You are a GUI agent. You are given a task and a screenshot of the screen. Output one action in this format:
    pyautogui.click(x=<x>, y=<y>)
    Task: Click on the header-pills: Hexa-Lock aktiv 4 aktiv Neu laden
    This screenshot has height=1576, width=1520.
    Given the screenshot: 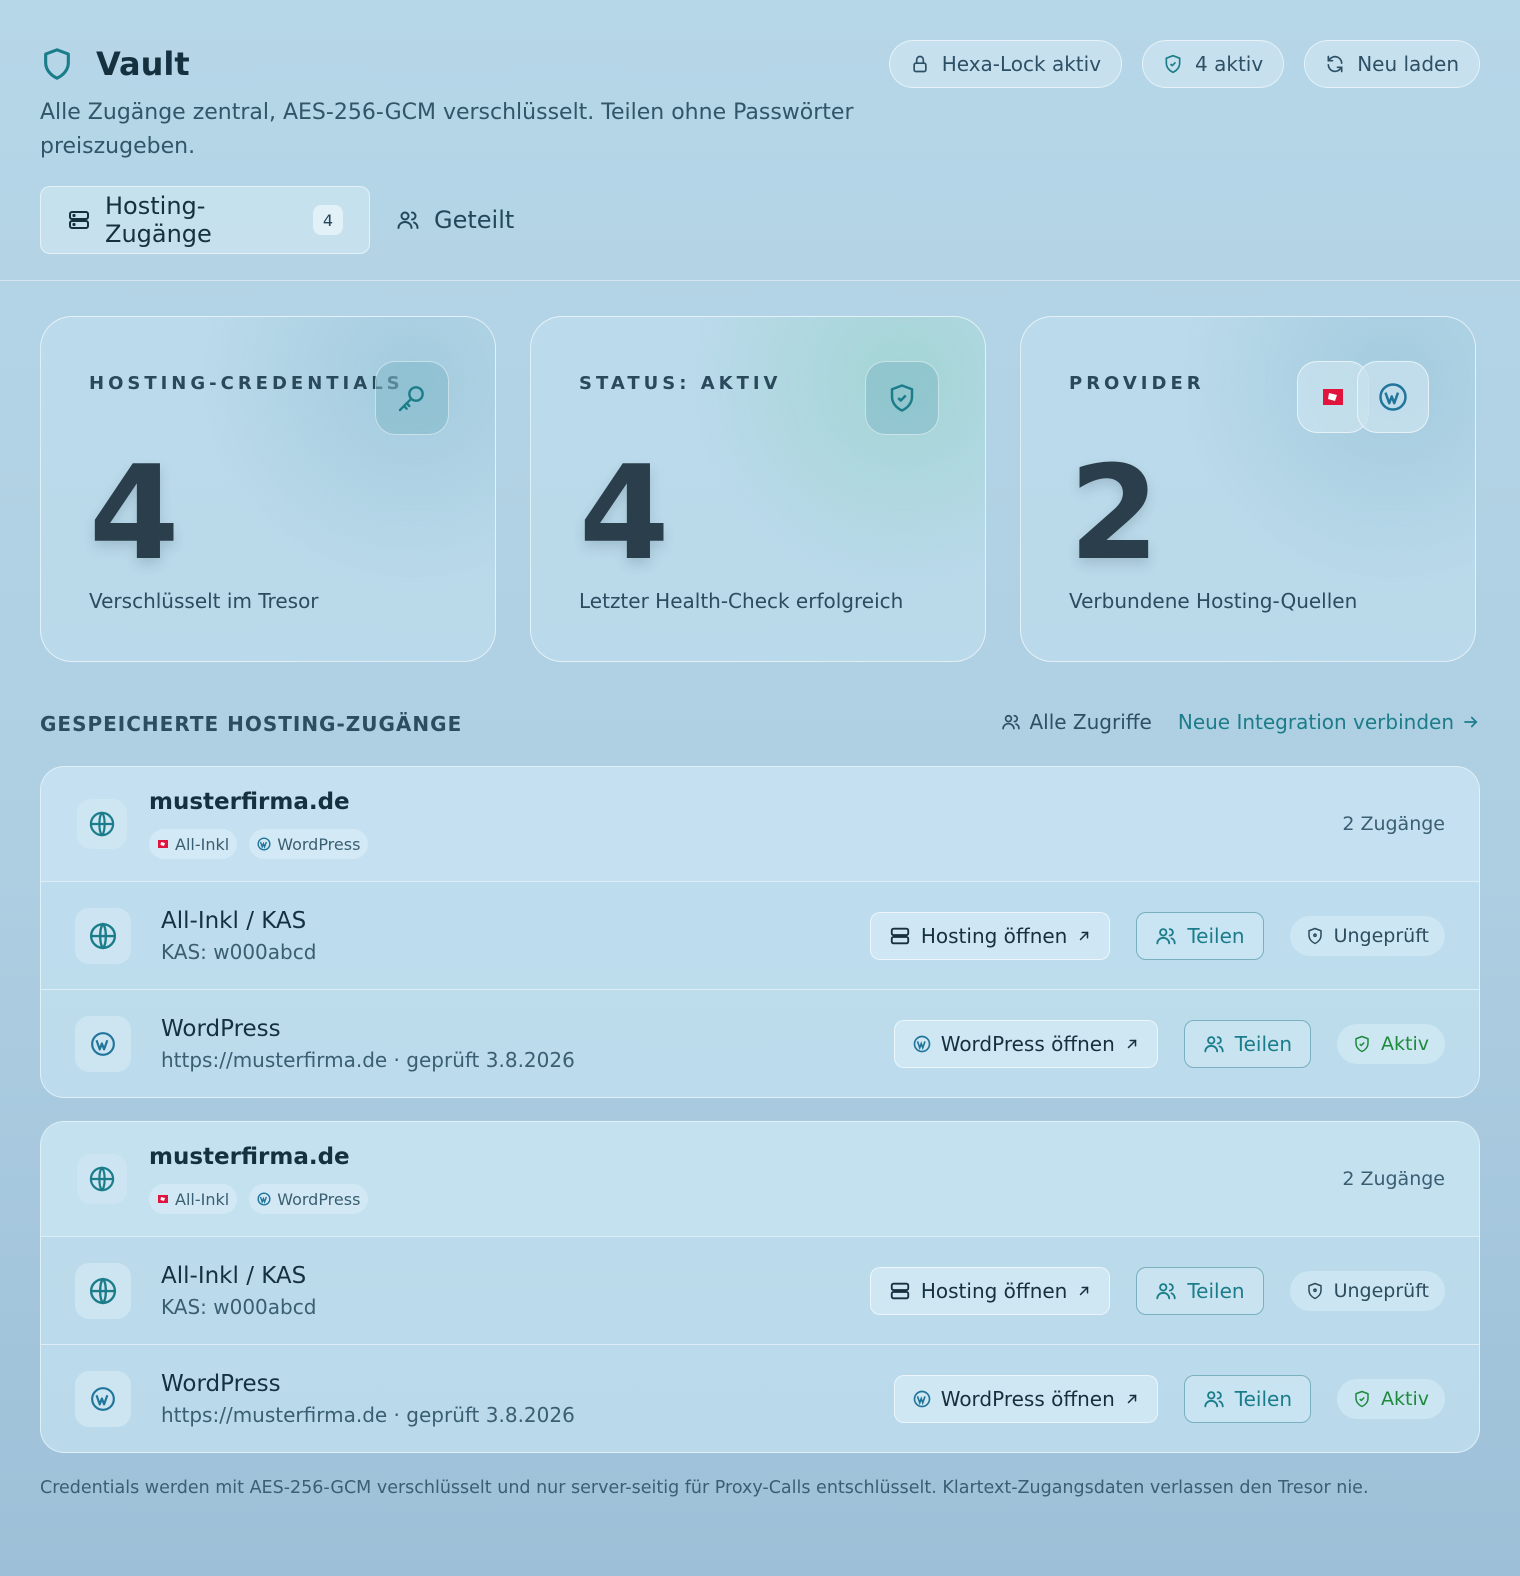 What is the action you would take?
    pyautogui.click(x=1184, y=64)
    